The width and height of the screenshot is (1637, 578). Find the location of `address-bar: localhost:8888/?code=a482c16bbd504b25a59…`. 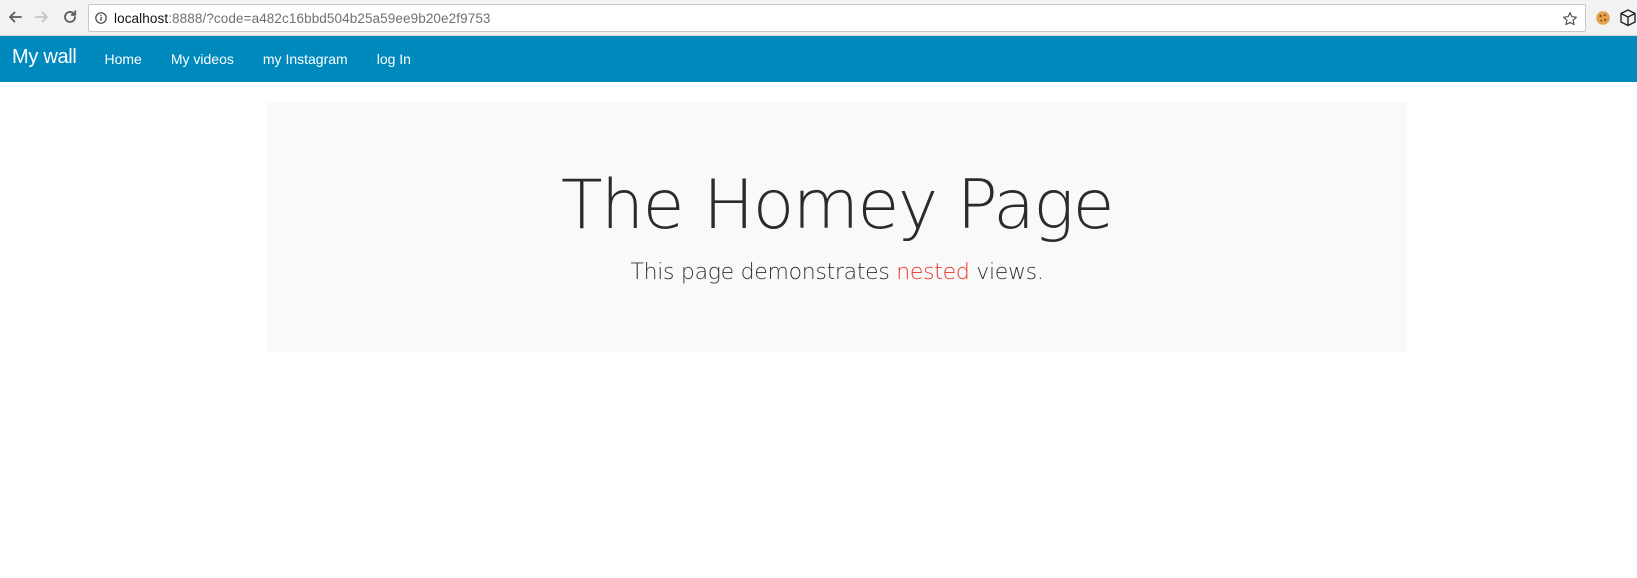

address-bar: localhost:8888/?code=a482c16bbd504b25a59… is located at coordinates (837, 18).